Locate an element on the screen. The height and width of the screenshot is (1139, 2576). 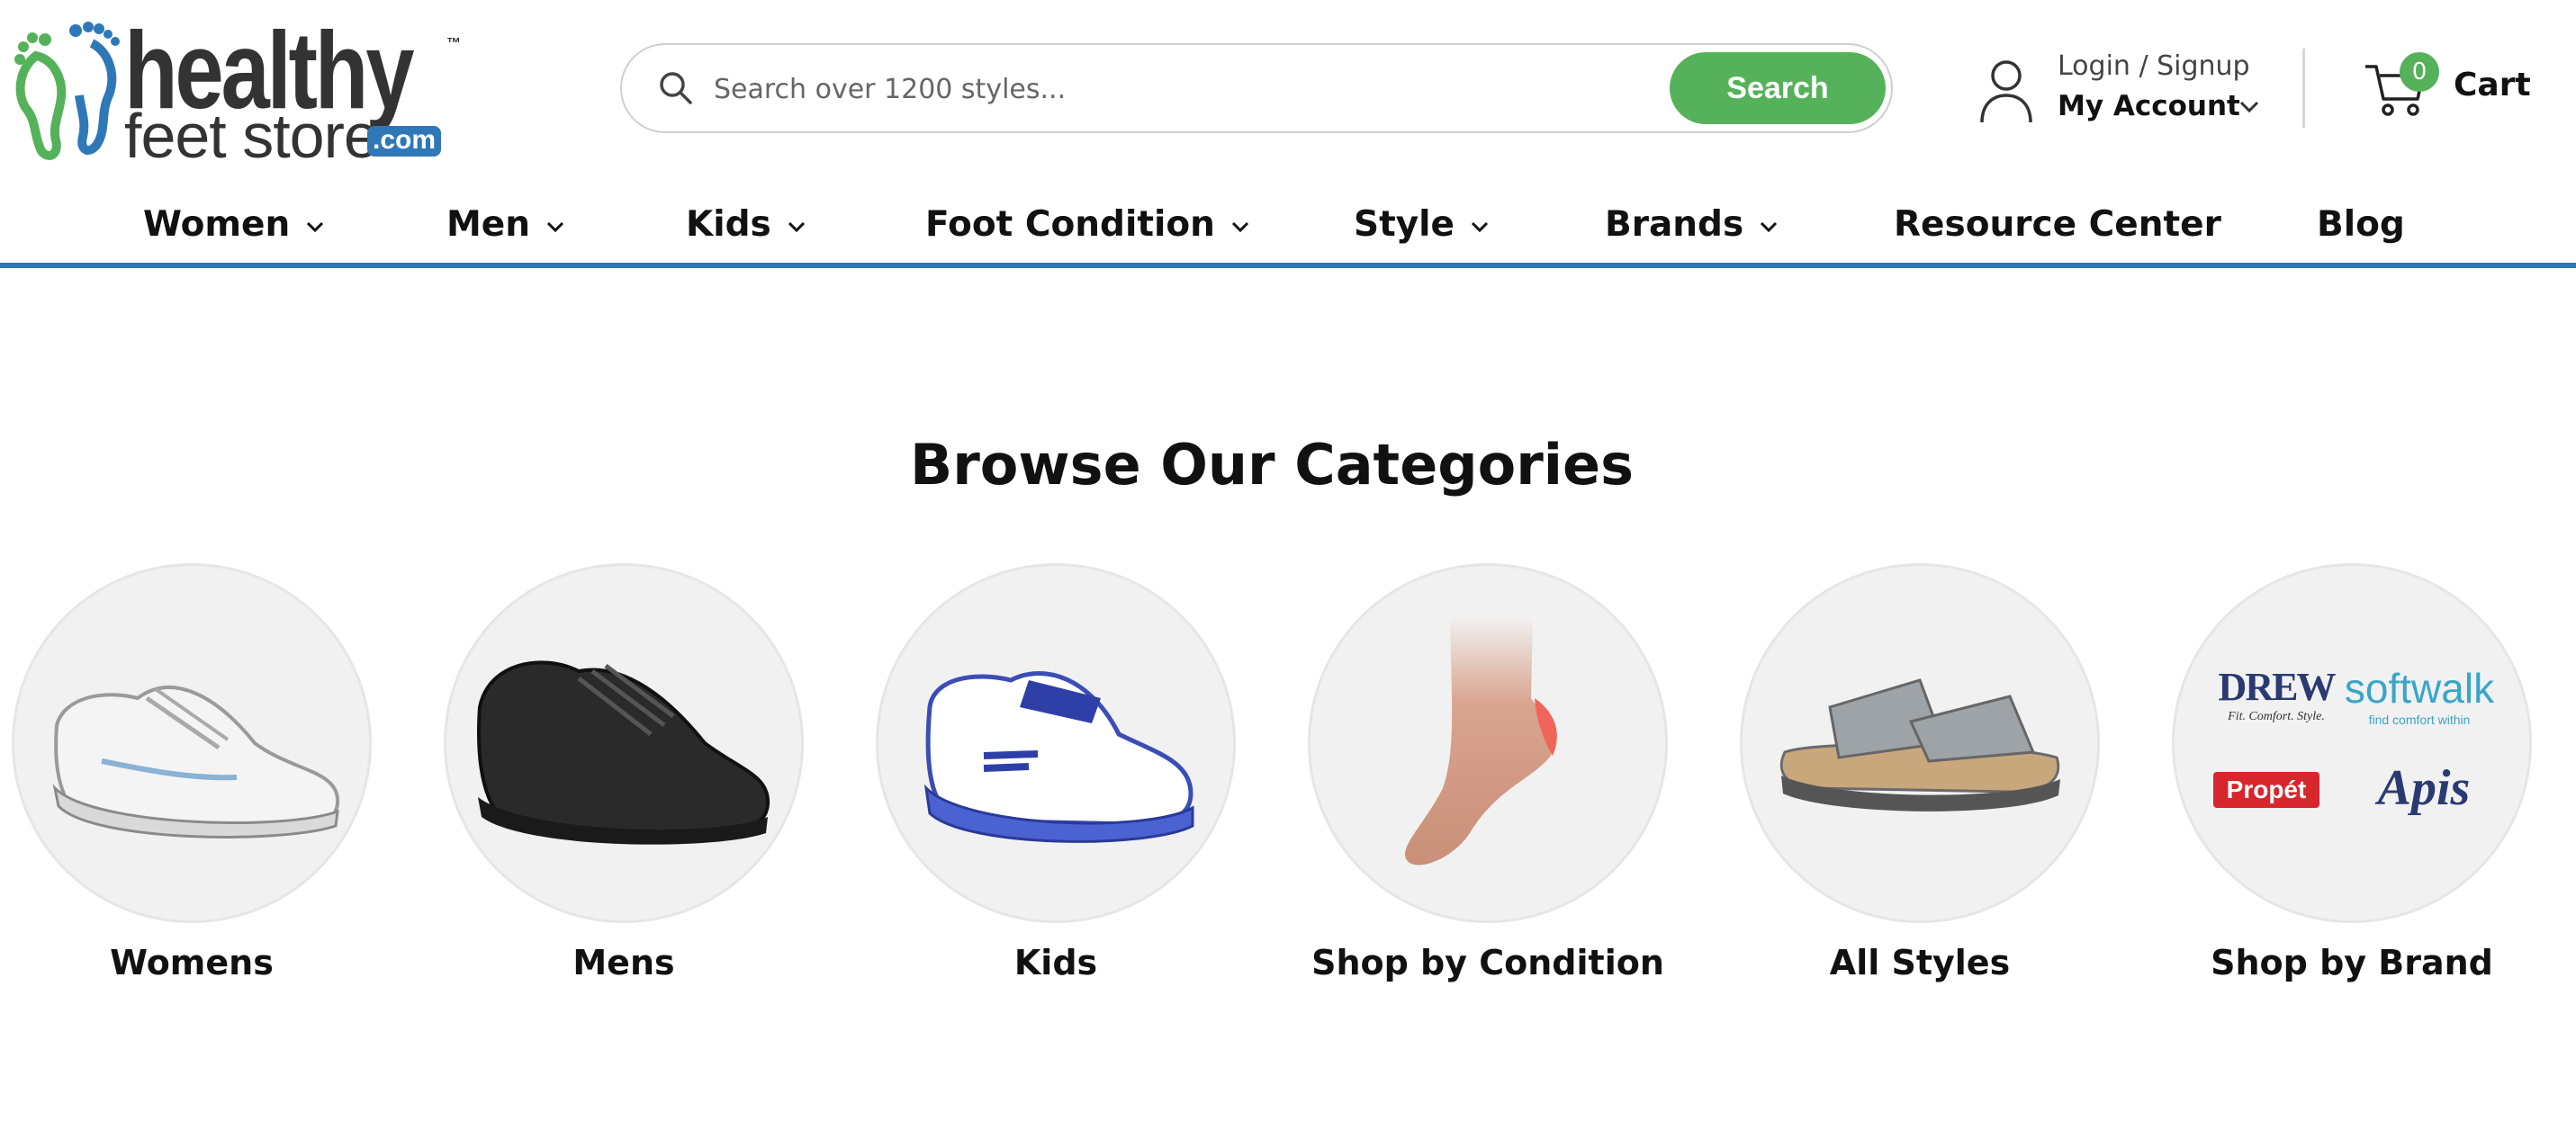
category-label: All Styles is located at coordinates (1920, 962).